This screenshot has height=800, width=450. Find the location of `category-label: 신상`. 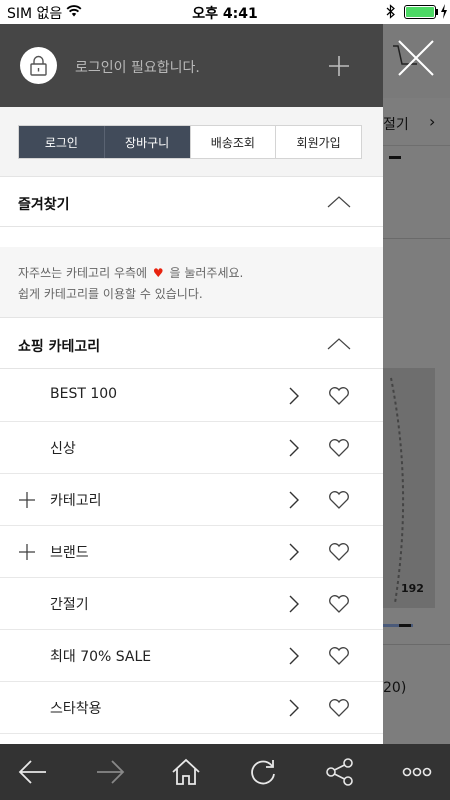

category-label: 신상 is located at coordinates (63, 449).